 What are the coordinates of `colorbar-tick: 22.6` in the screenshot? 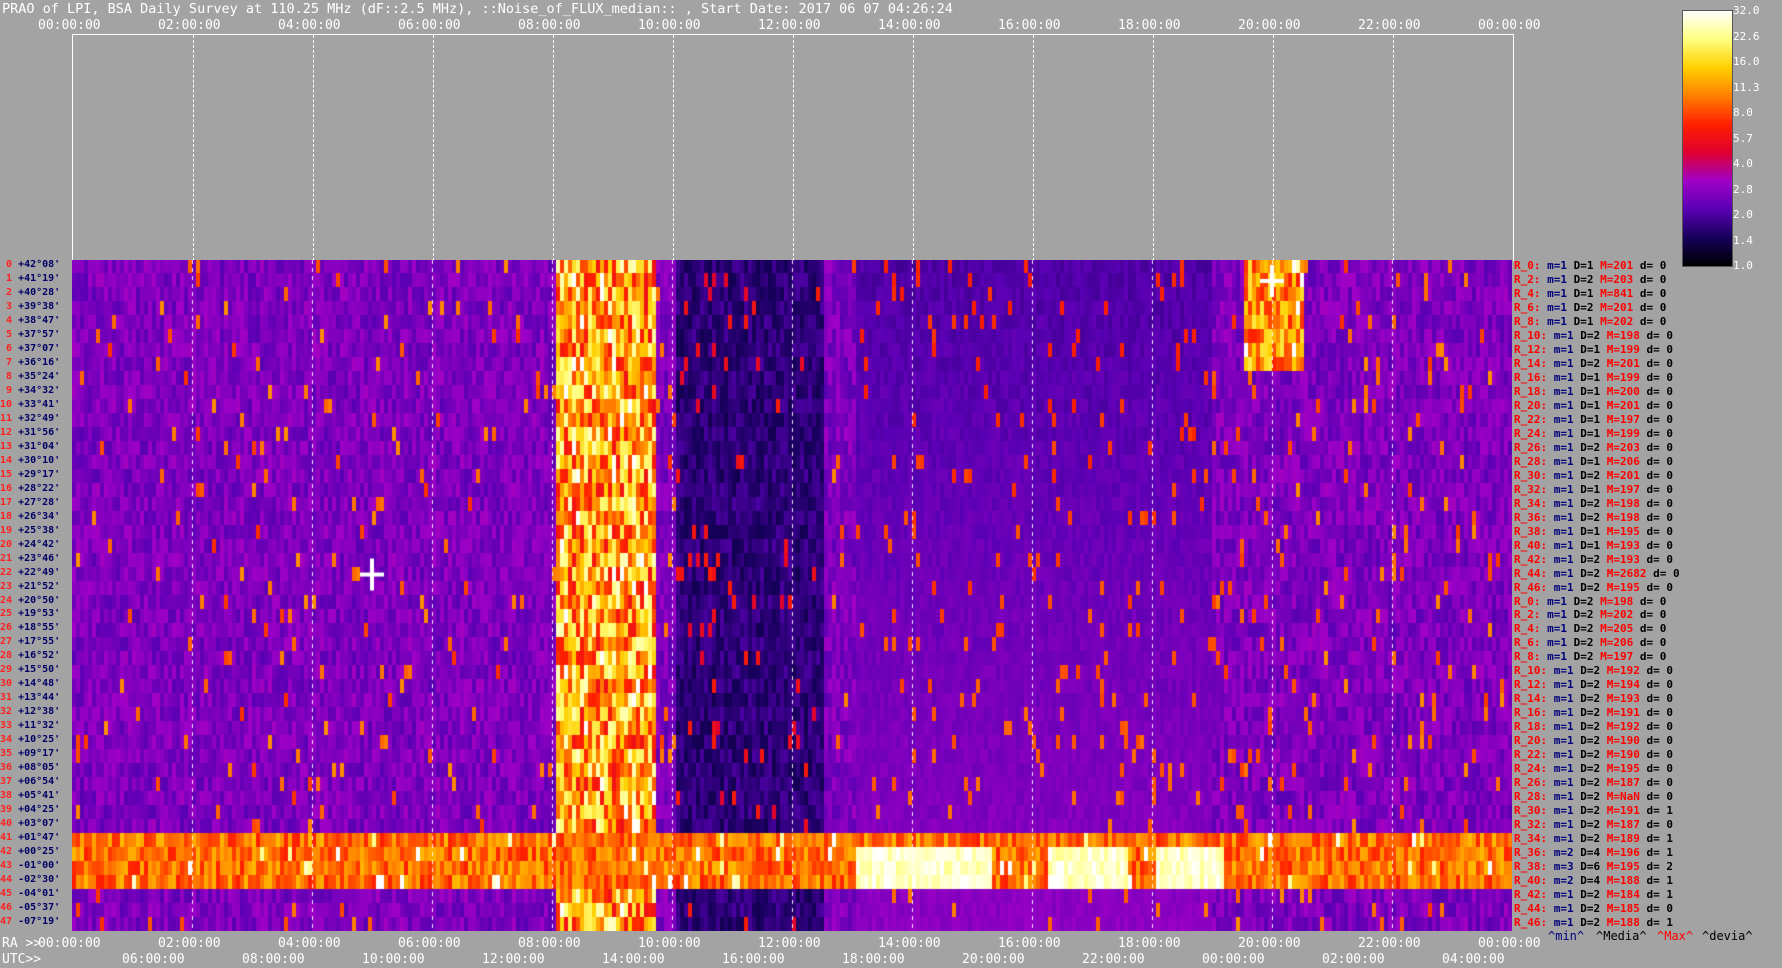 It's located at (1746, 36).